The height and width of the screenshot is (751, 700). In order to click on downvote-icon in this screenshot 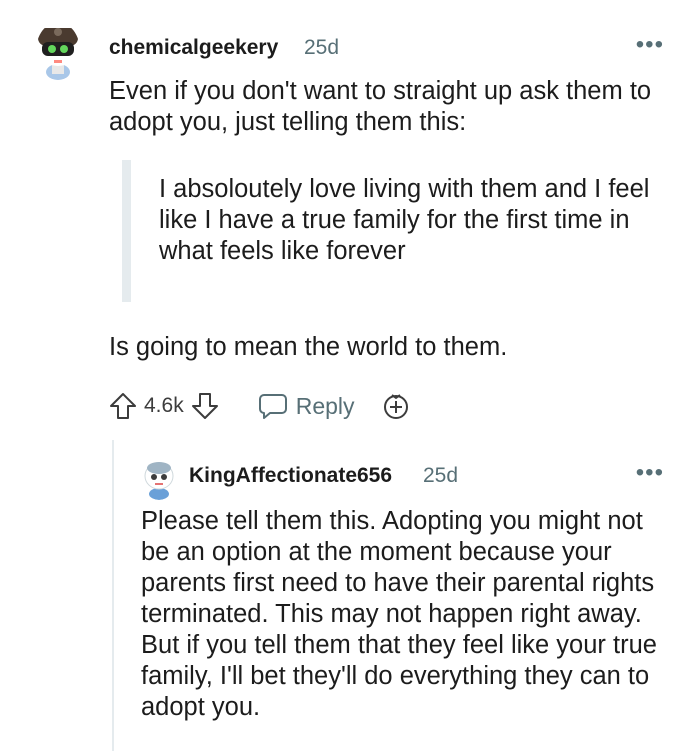, I will do `click(204, 406)`.